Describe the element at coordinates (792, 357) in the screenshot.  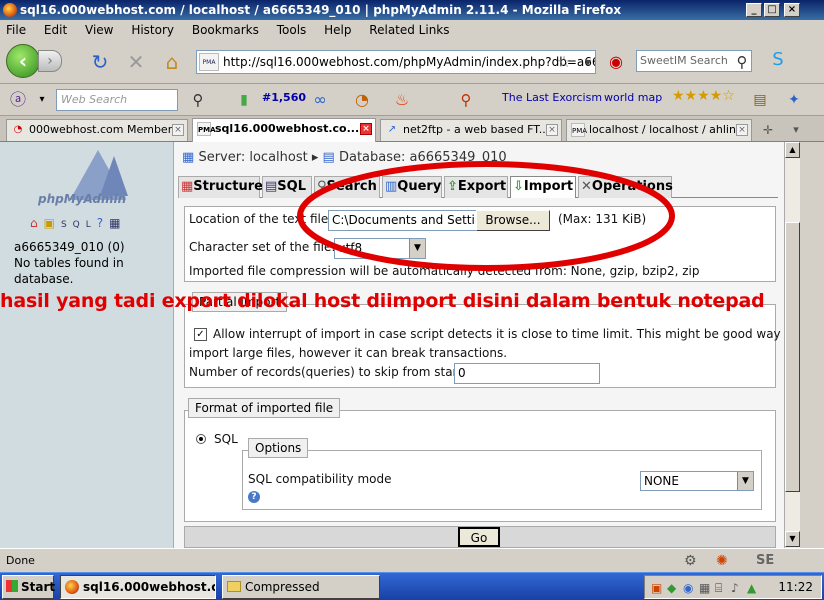
I see `scroll-thumb` at that location.